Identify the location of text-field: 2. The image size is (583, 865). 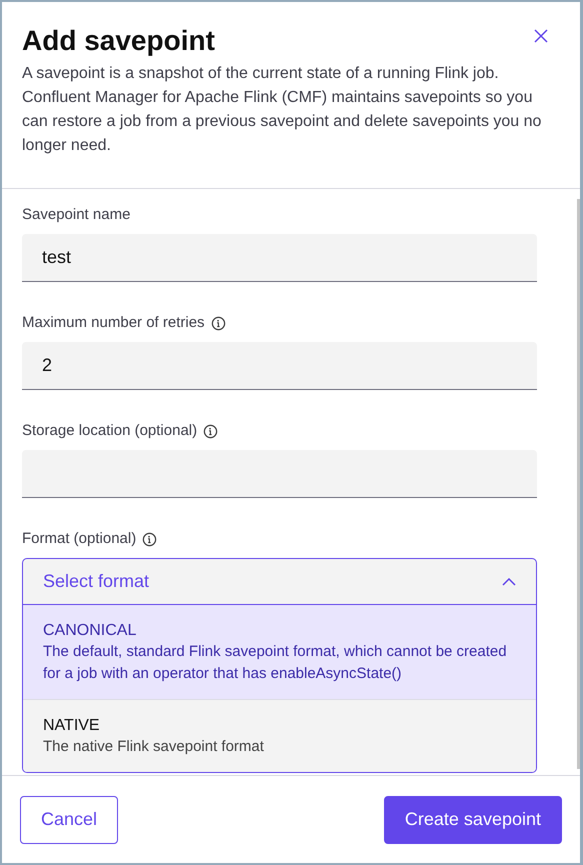
(279, 366).